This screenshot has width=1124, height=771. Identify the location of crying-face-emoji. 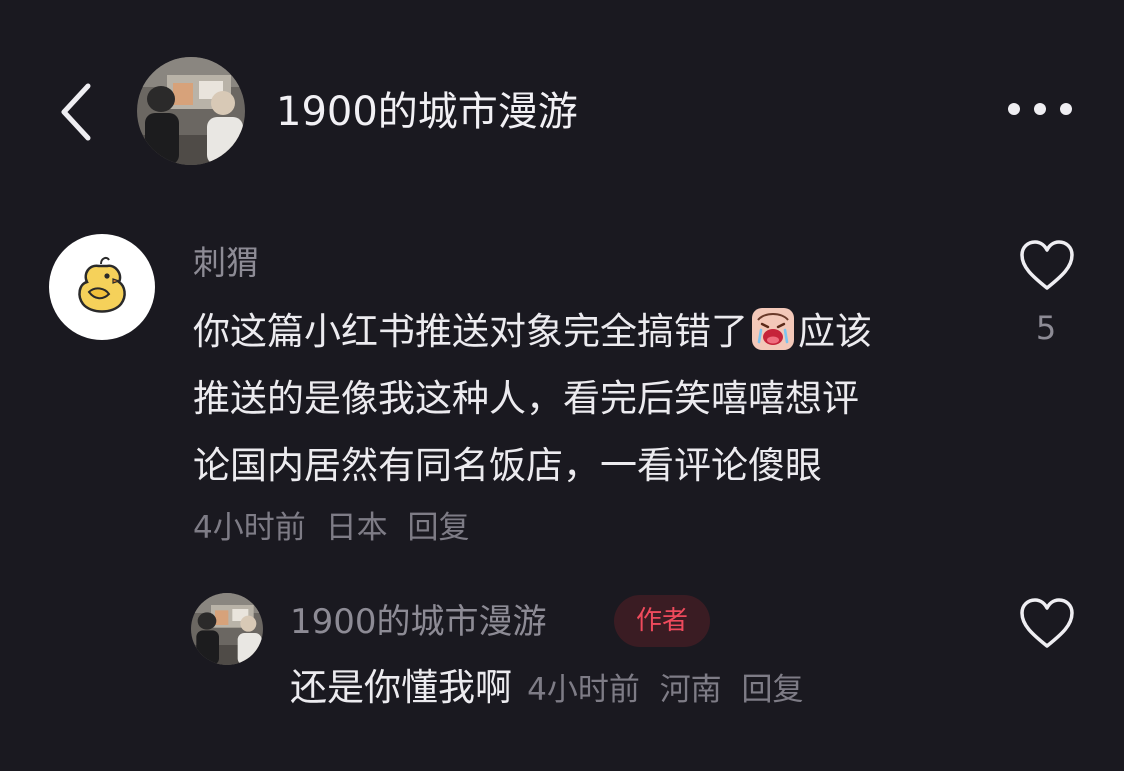
(773, 329).